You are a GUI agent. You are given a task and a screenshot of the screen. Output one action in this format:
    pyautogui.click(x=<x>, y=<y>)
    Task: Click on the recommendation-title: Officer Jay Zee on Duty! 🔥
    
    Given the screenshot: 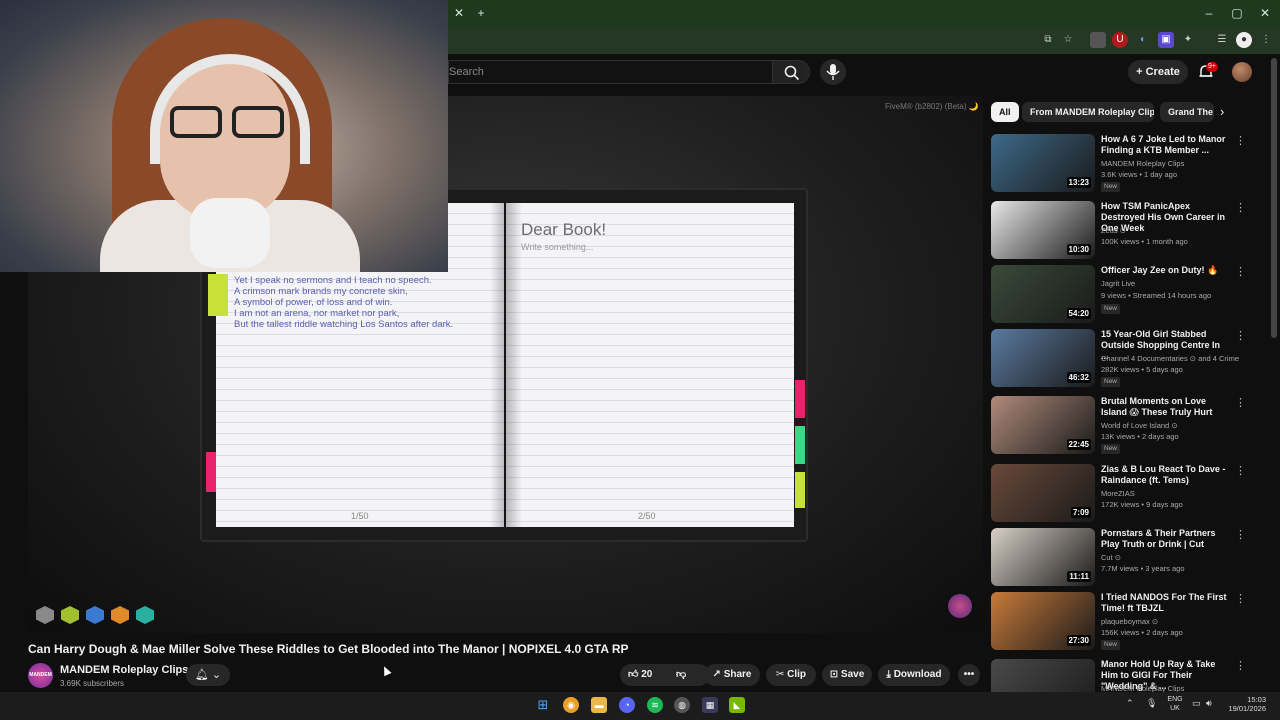 What is the action you would take?
    pyautogui.click(x=1165, y=270)
    